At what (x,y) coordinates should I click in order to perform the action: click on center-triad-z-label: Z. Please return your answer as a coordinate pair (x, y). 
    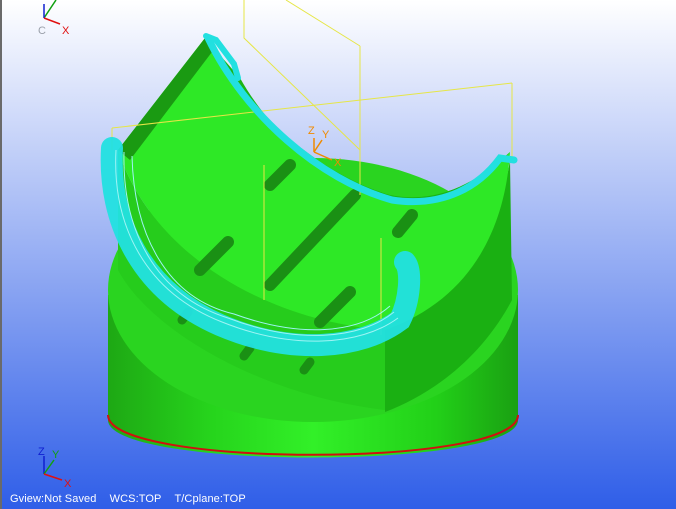
    Looking at the image, I should click on (311, 131).